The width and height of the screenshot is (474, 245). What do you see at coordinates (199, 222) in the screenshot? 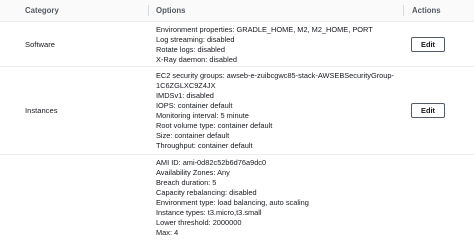
I see `option-text: Lower threshold: 2000000` at bounding box center [199, 222].